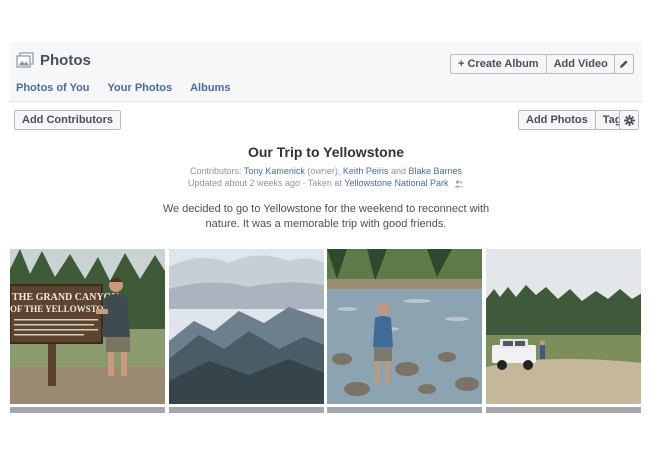 The image size is (650, 450). I want to click on edit-button, so click(624, 64).